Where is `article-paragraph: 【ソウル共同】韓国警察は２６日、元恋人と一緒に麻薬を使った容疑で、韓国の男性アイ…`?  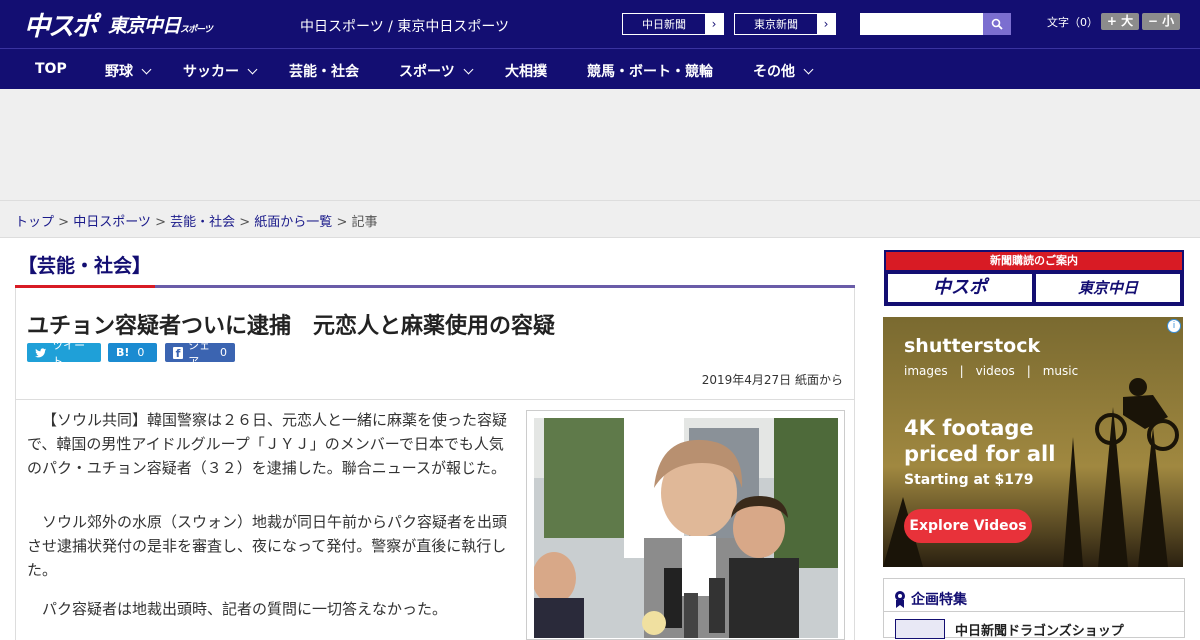
article-paragraph: 【ソウル共同】韓国警察は２６日、元恋人と一緒に麻薬を使った容疑で、韓国の男性アイ… is located at coordinates (267, 444).